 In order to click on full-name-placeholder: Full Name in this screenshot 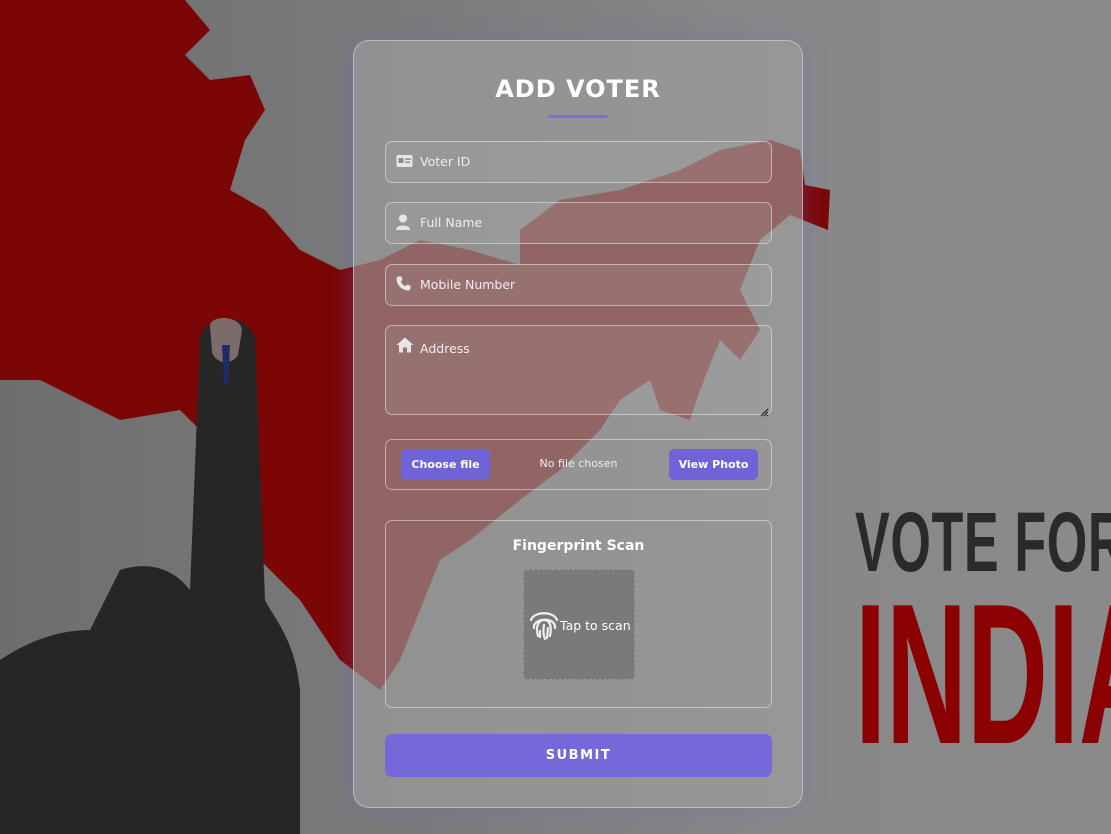, I will do `click(451, 222)`.